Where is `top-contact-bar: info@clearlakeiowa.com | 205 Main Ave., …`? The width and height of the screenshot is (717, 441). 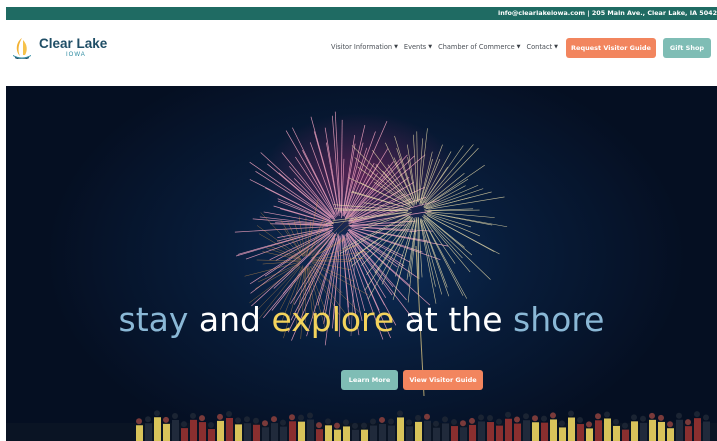
top-contact-bar: info@clearlakeiowa.com | 205 Main Ave., … is located at coordinates (361, 13).